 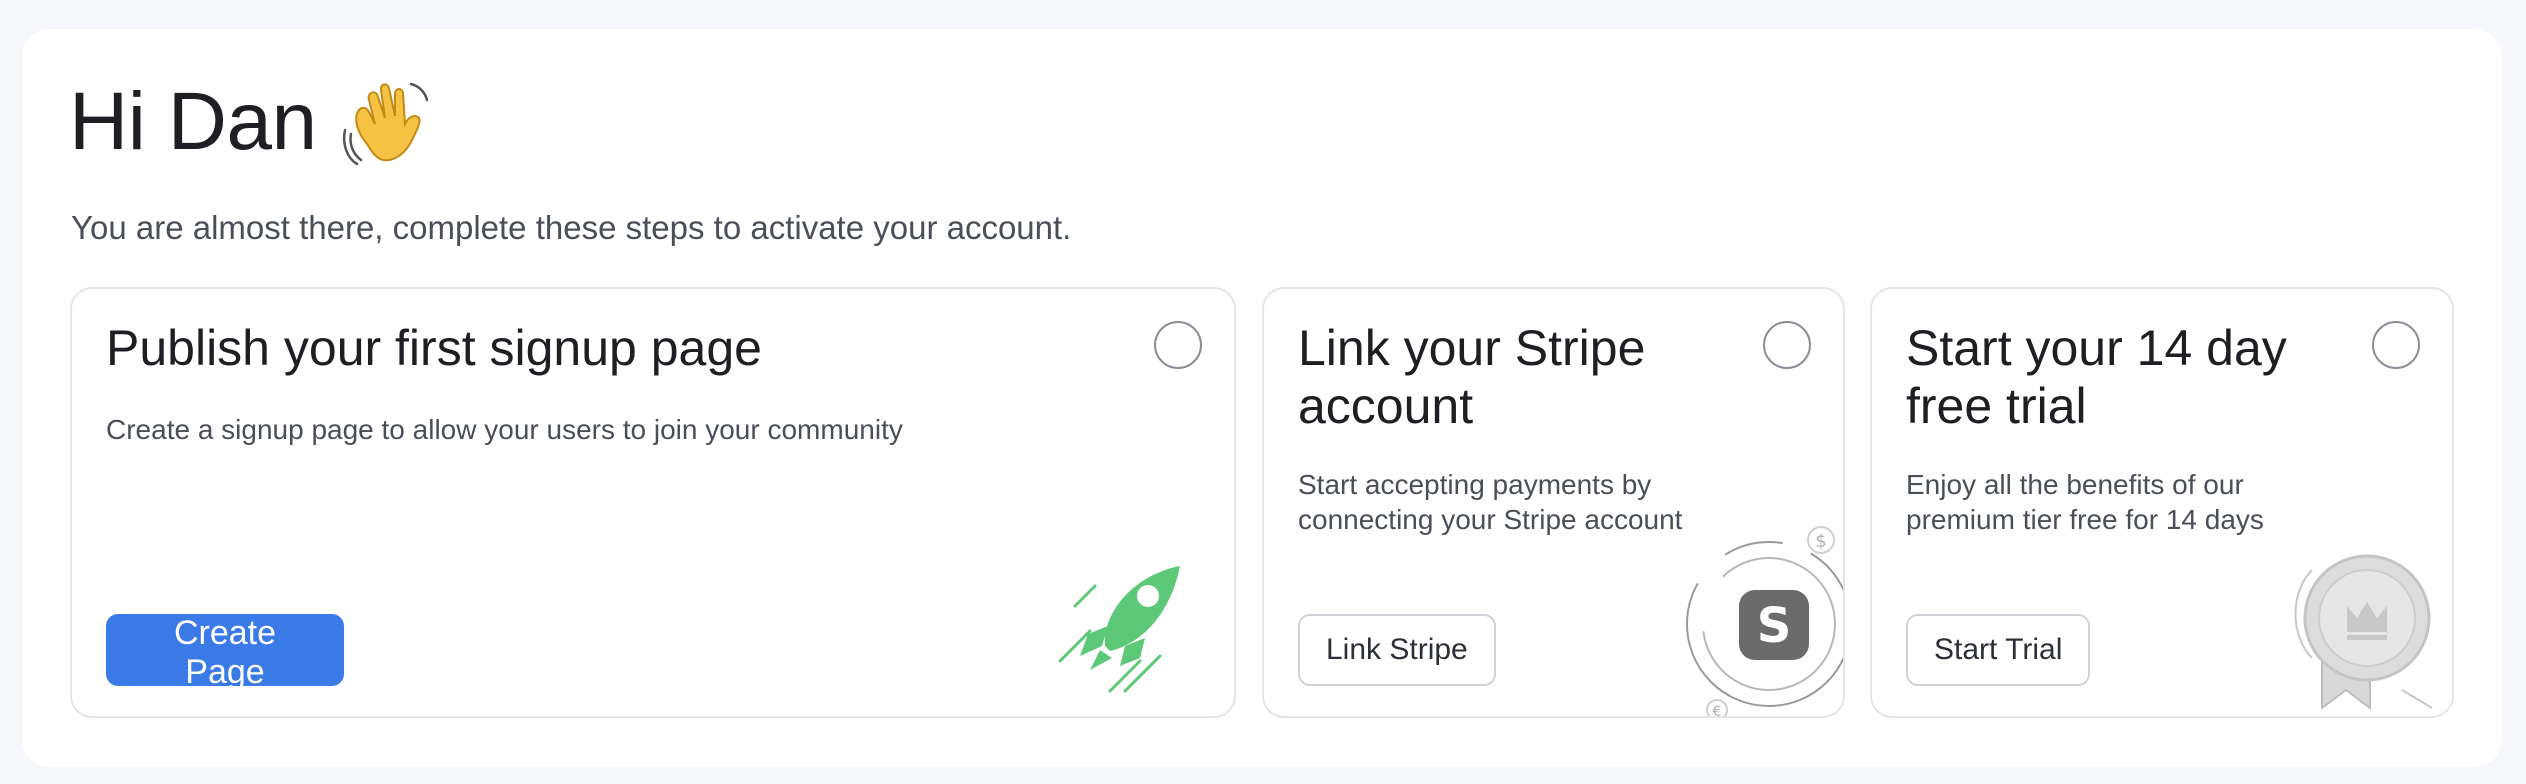 I want to click on link-stripe-button: Link Stripe, so click(x=1397, y=650).